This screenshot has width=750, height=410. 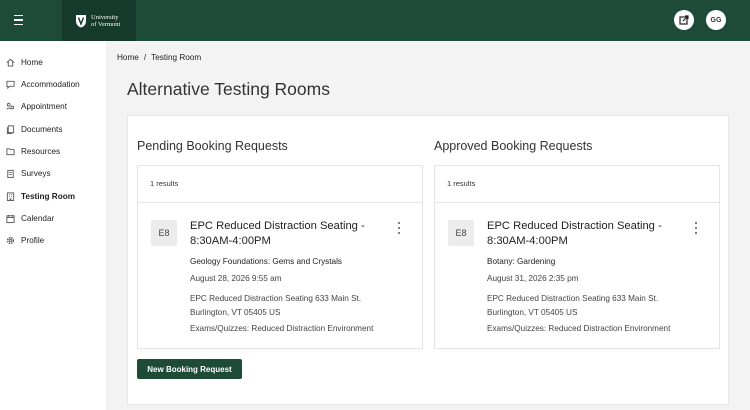 I want to click on shield-icon, so click(x=81, y=20).